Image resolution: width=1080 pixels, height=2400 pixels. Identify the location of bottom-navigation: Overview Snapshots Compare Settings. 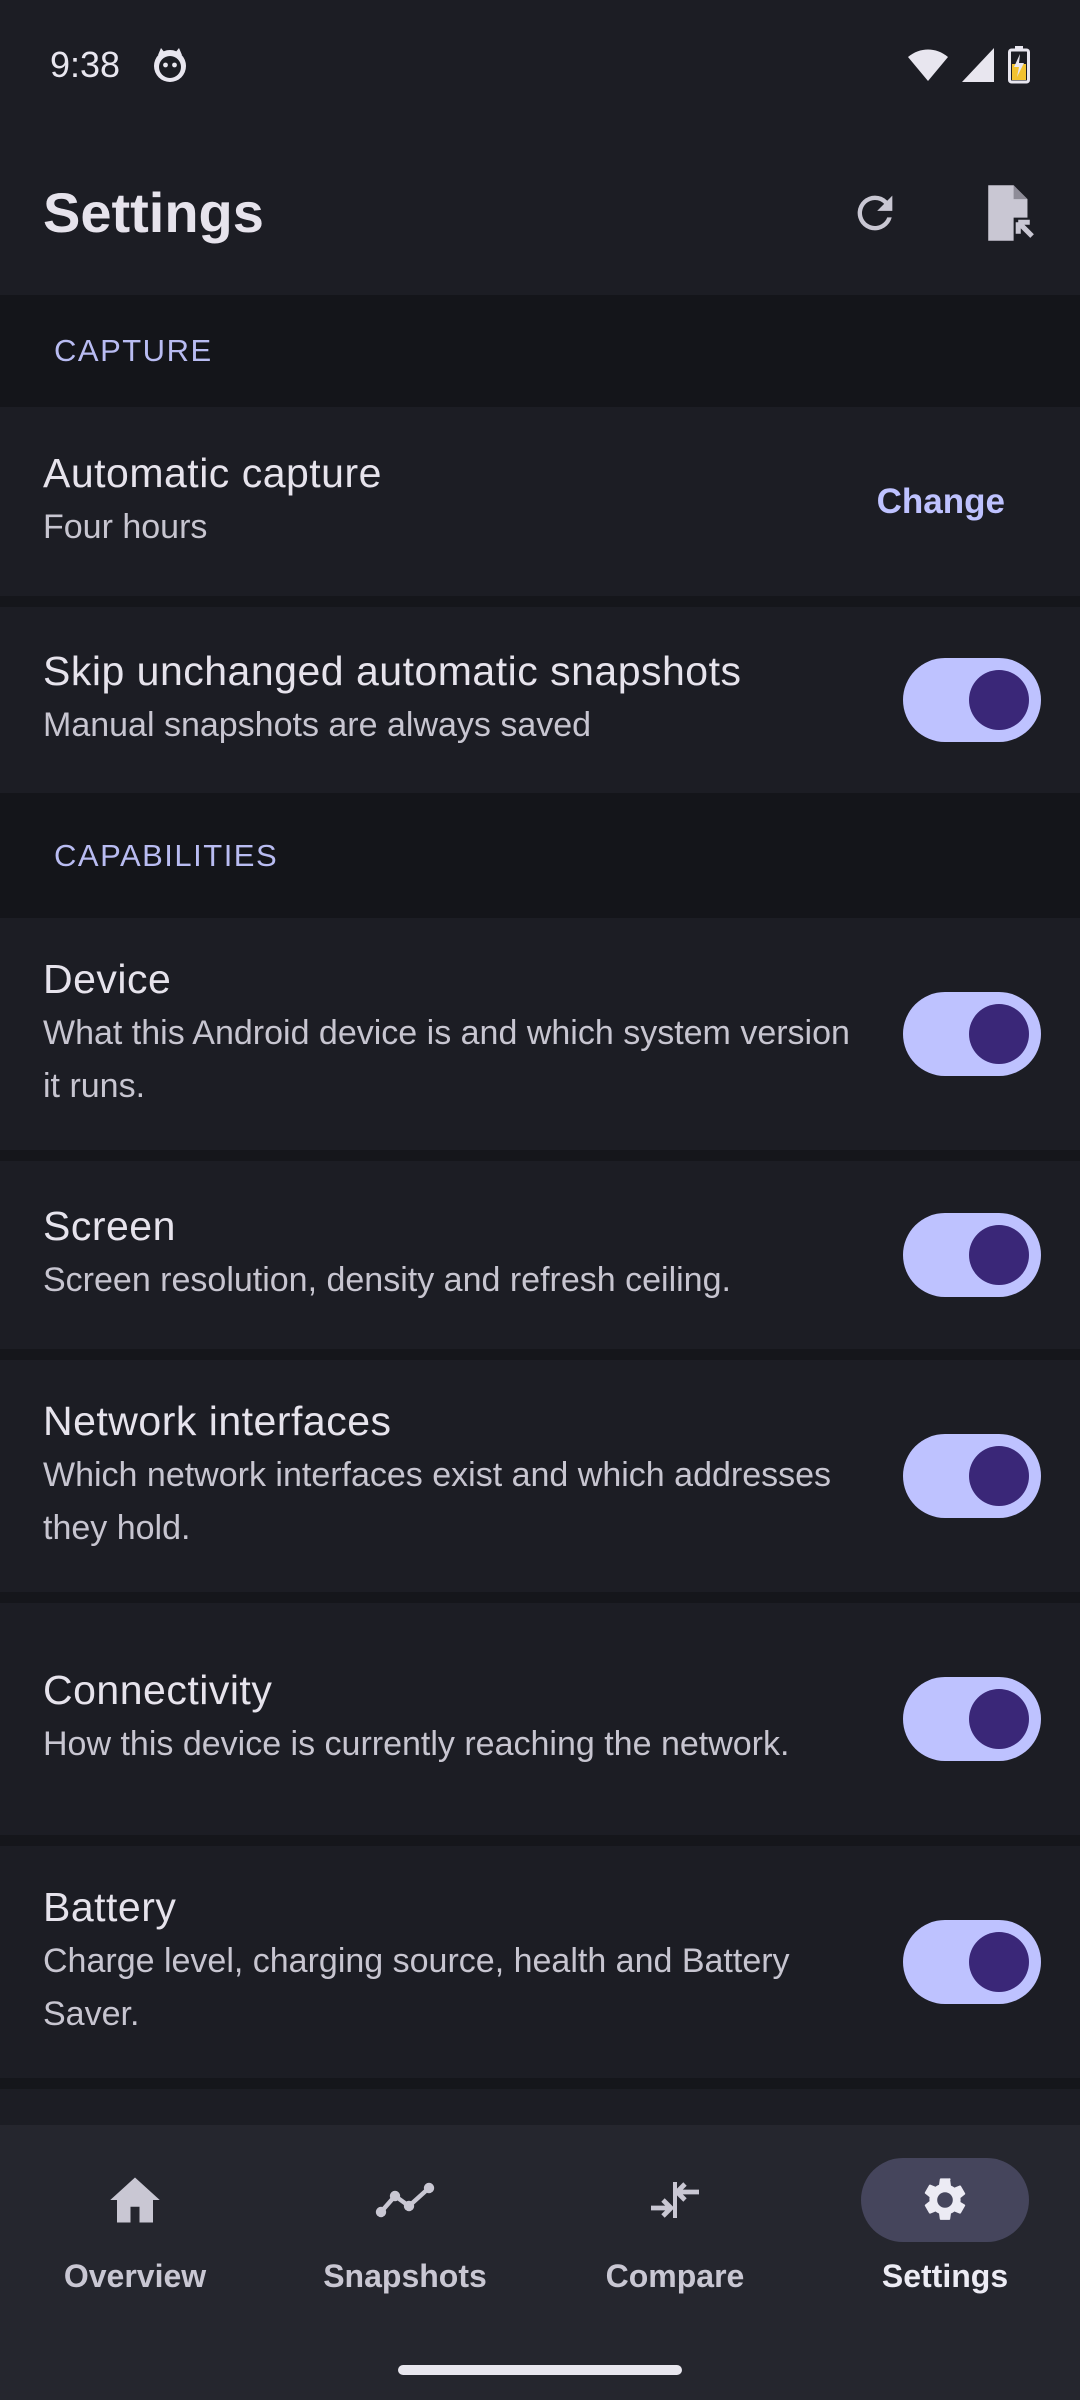
(540, 2262).